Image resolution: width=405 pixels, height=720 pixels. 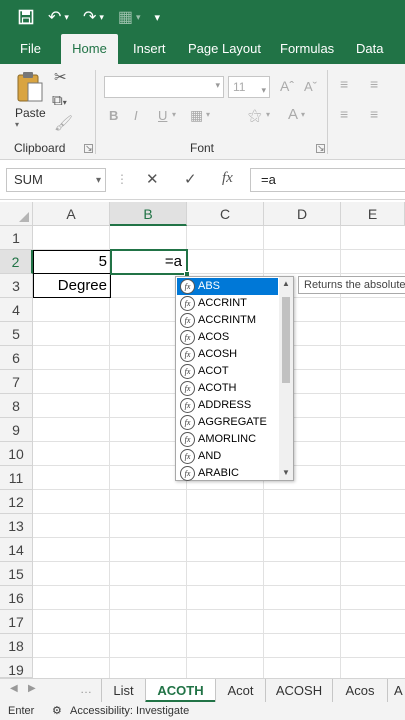 I want to click on cut-icon: ✂, so click(x=60, y=77).